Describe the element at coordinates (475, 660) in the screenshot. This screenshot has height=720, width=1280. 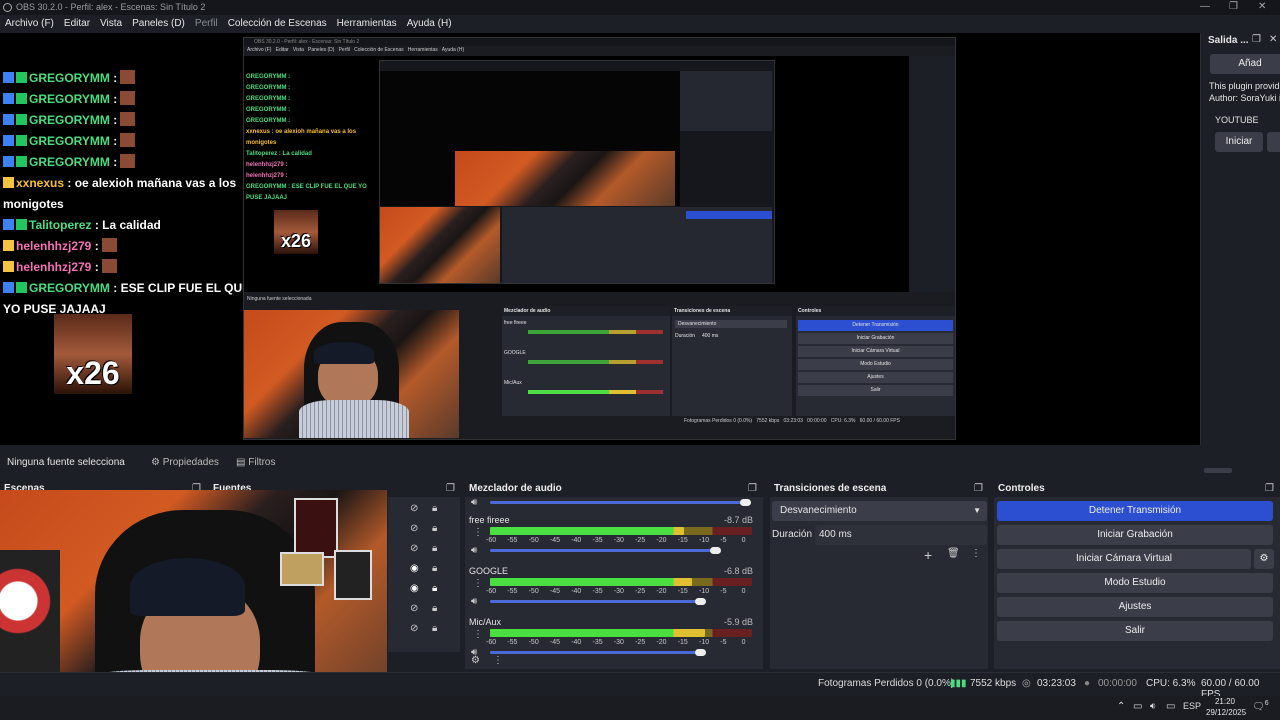
I see `mixer-settings-icon: ⚙` at that location.